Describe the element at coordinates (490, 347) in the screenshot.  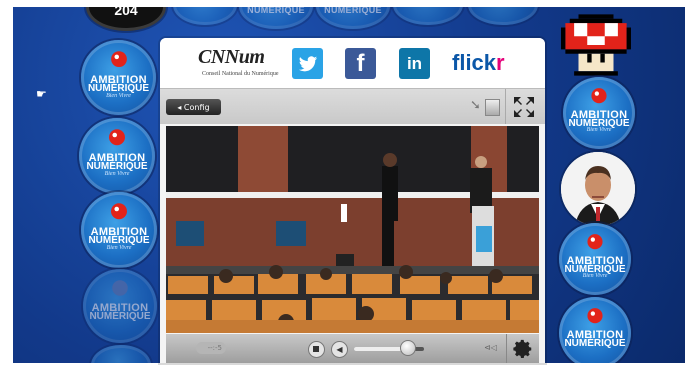
I see `captions-icon: ⊲◁` at that location.